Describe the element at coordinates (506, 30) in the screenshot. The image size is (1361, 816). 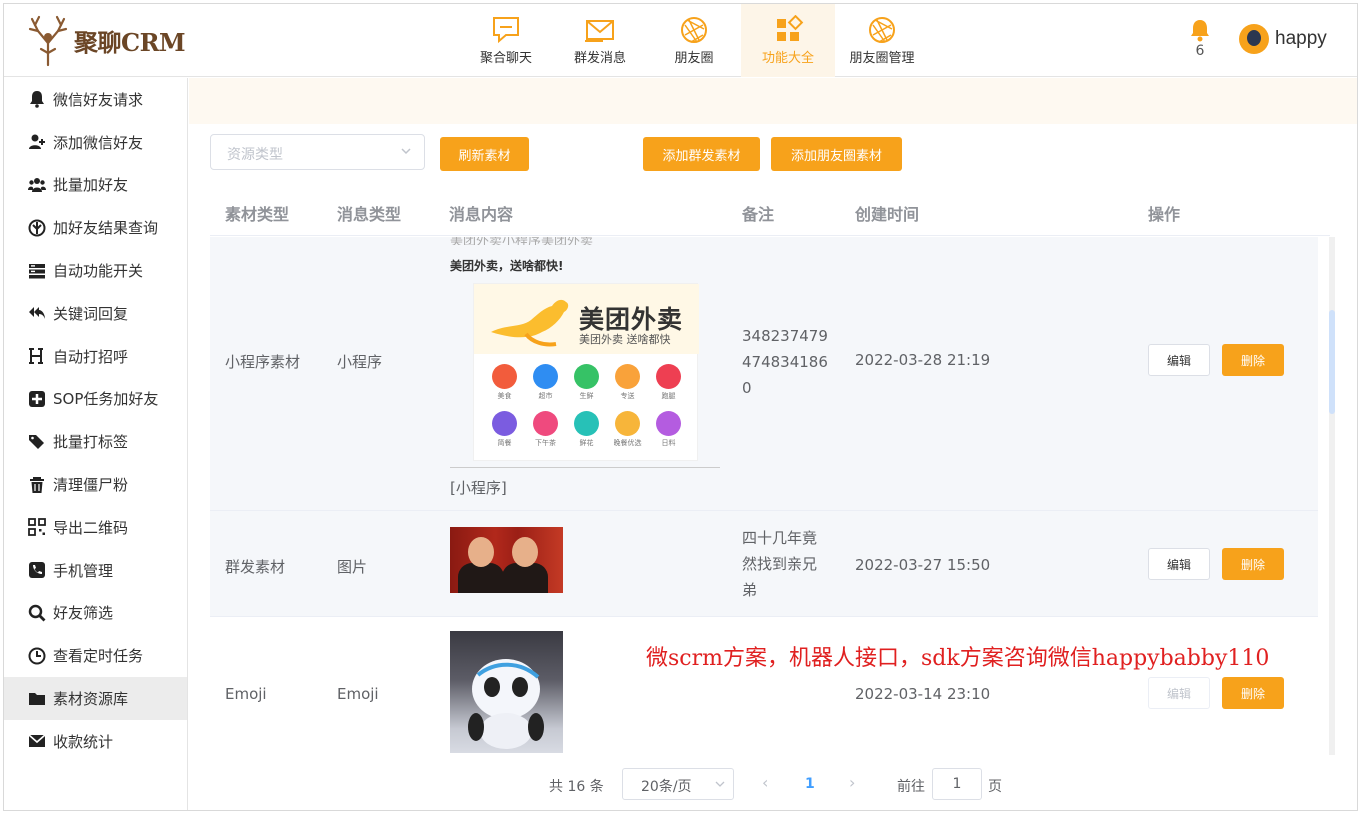
I see `chat-bubble-icon` at that location.